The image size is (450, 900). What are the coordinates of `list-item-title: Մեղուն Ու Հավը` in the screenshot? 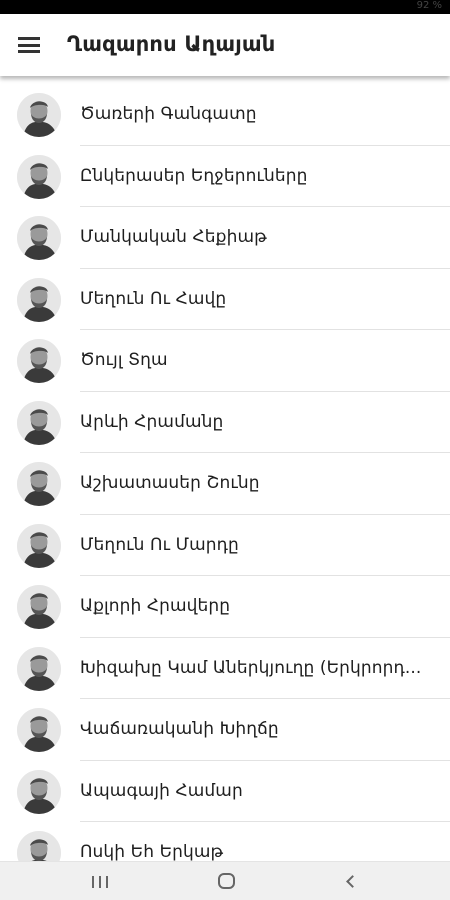 It's located at (153, 298).